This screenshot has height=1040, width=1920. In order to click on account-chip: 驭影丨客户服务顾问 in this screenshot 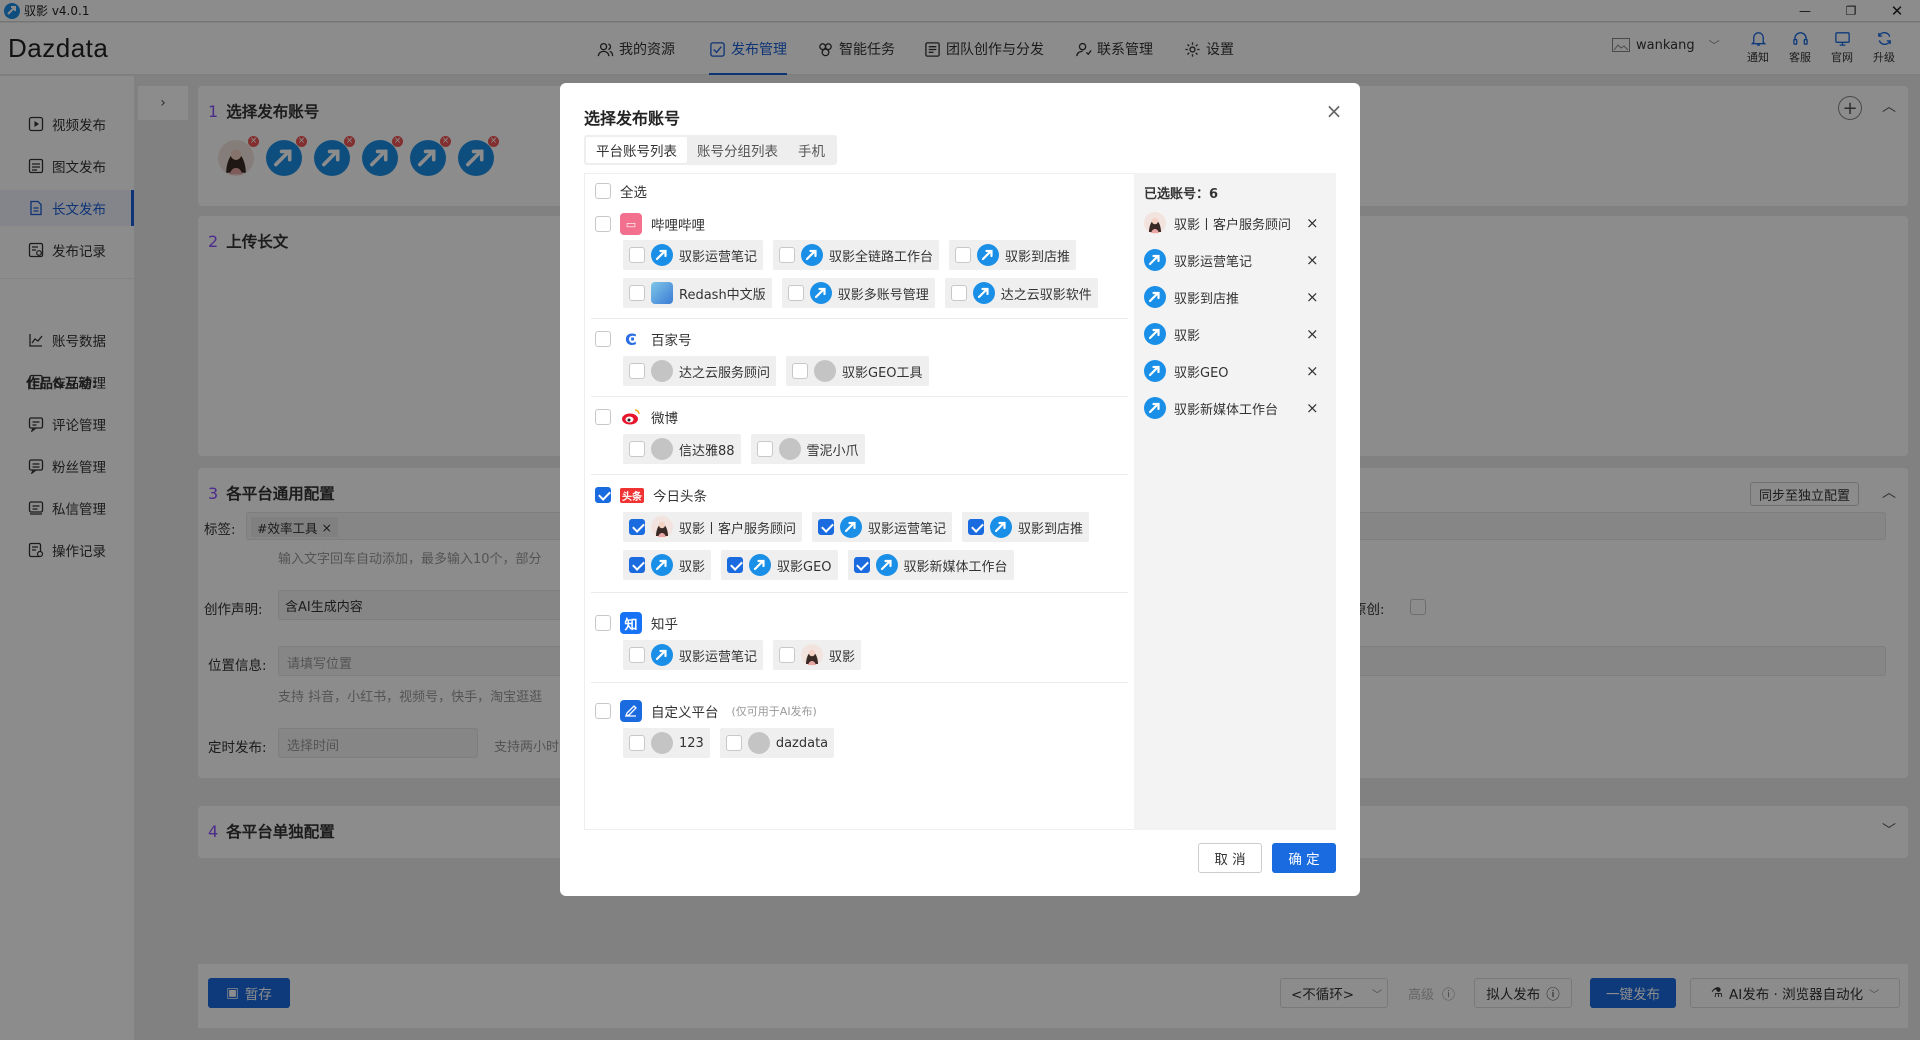, I will do `click(713, 527)`.